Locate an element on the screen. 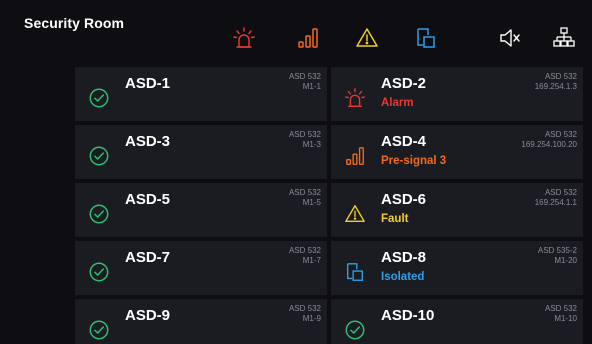 The width and height of the screenshot is (592, 344). device-address: M1-1 is located at coordinates (311, 86).